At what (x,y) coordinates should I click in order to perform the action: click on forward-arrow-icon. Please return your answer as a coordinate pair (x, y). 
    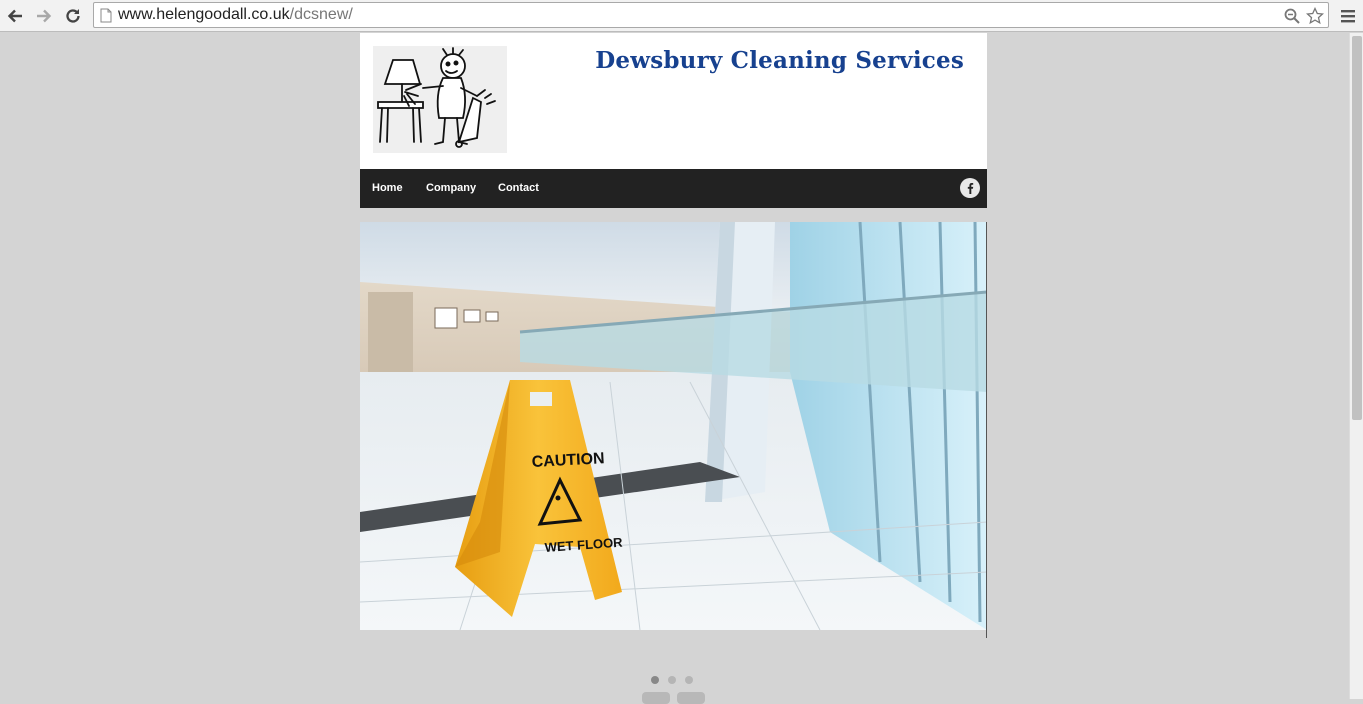
    Looking at the image, I should click on (44, 16).